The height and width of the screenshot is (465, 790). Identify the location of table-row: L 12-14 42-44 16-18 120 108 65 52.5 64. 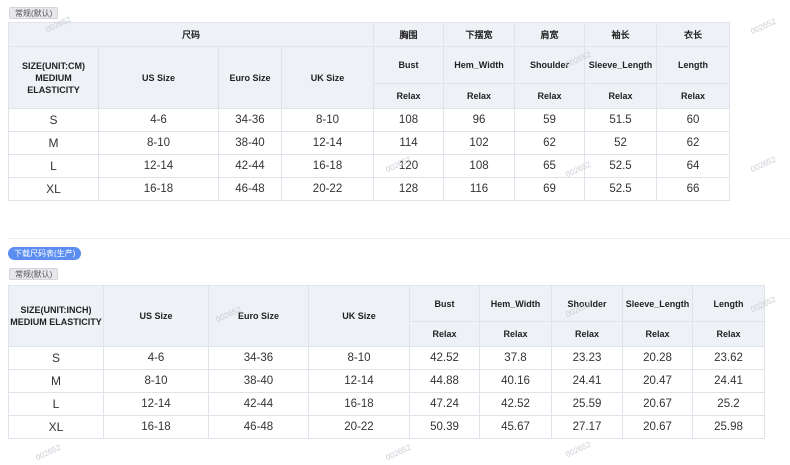
(369, 166).